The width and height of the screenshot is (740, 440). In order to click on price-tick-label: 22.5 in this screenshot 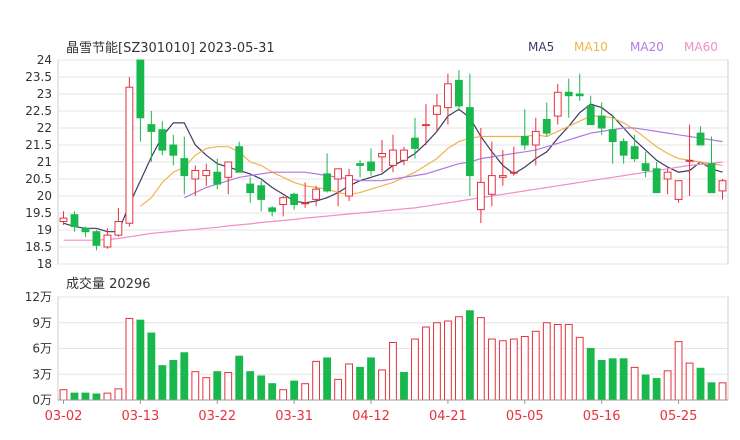, I will do `click(38, 111)`.